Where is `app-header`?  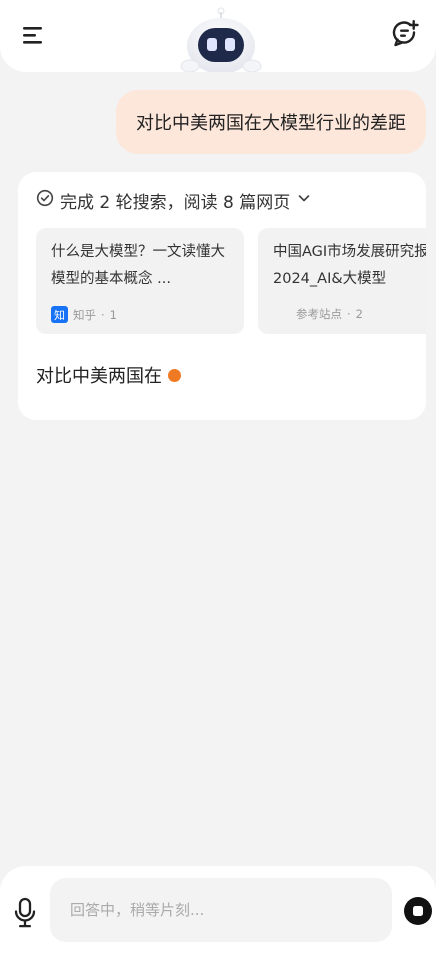
app-header is located at coordinates (218, 37).